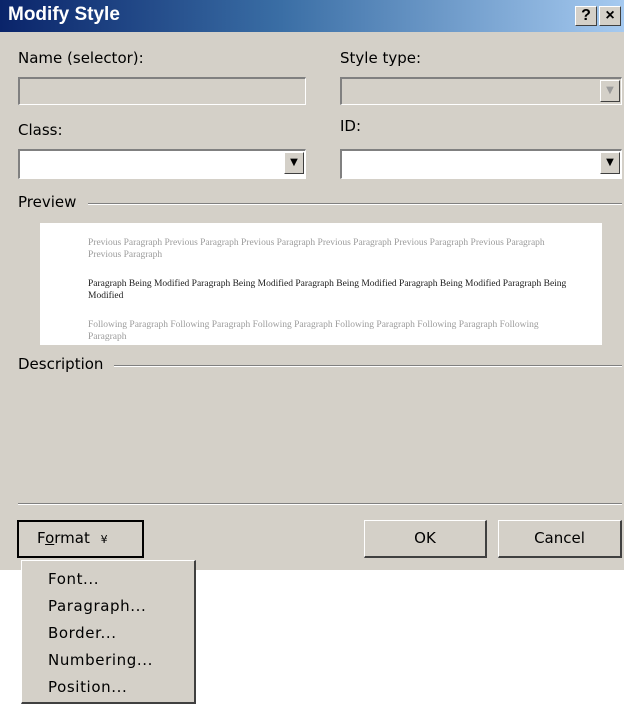 Image resolution: width=624 pixels, height=704 pixels. What do you see at coordinates (63, 538) in the screenshot?
I see `format-button-label: Format` at bounding box center [63, 538].